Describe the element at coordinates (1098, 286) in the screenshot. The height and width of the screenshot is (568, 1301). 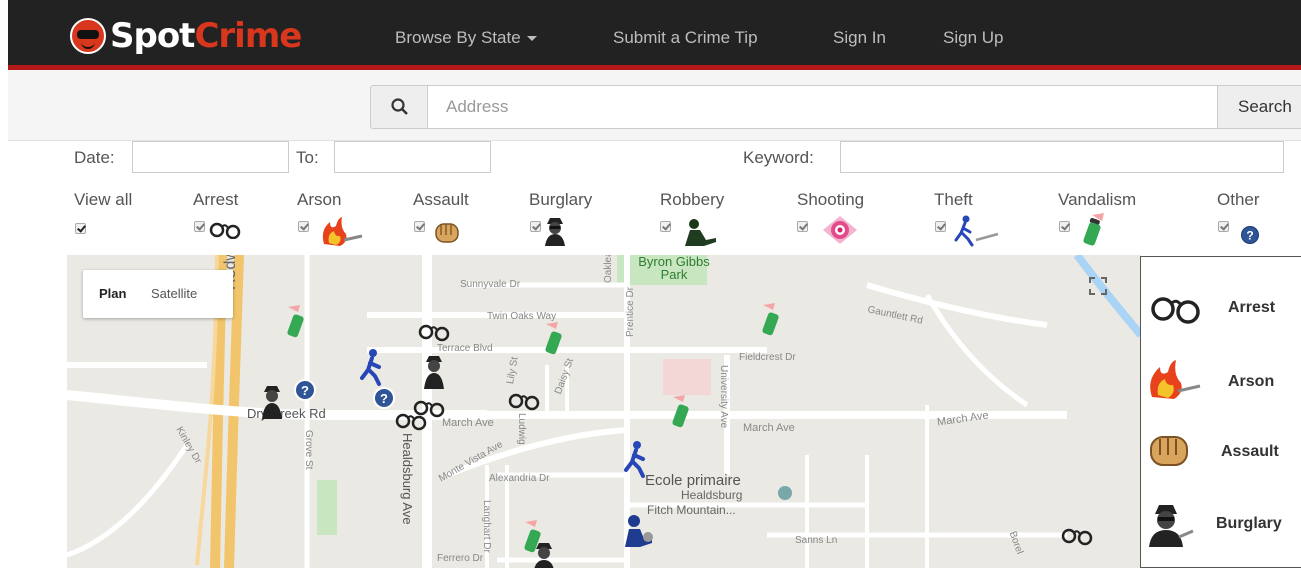
I see `fullscreen-icon` at that location.